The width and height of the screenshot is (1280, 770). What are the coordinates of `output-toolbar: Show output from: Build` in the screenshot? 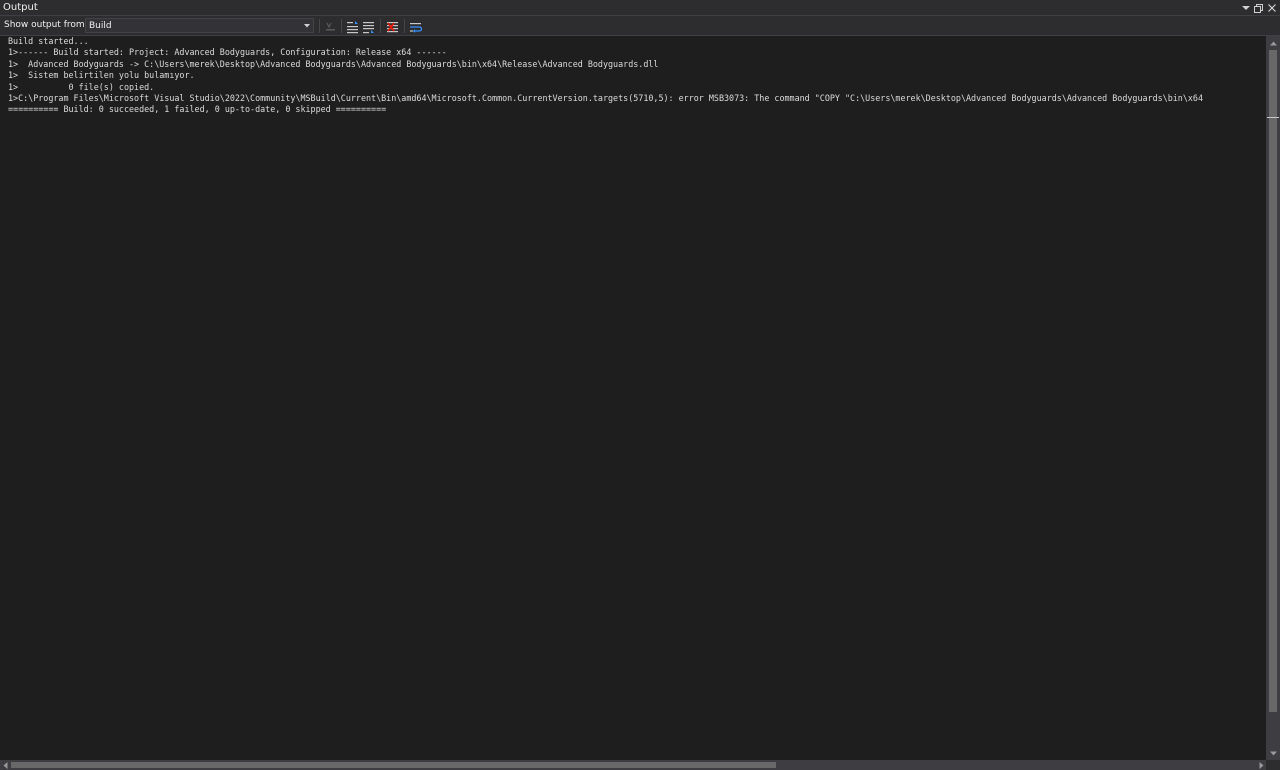 It's located at (640, 26).